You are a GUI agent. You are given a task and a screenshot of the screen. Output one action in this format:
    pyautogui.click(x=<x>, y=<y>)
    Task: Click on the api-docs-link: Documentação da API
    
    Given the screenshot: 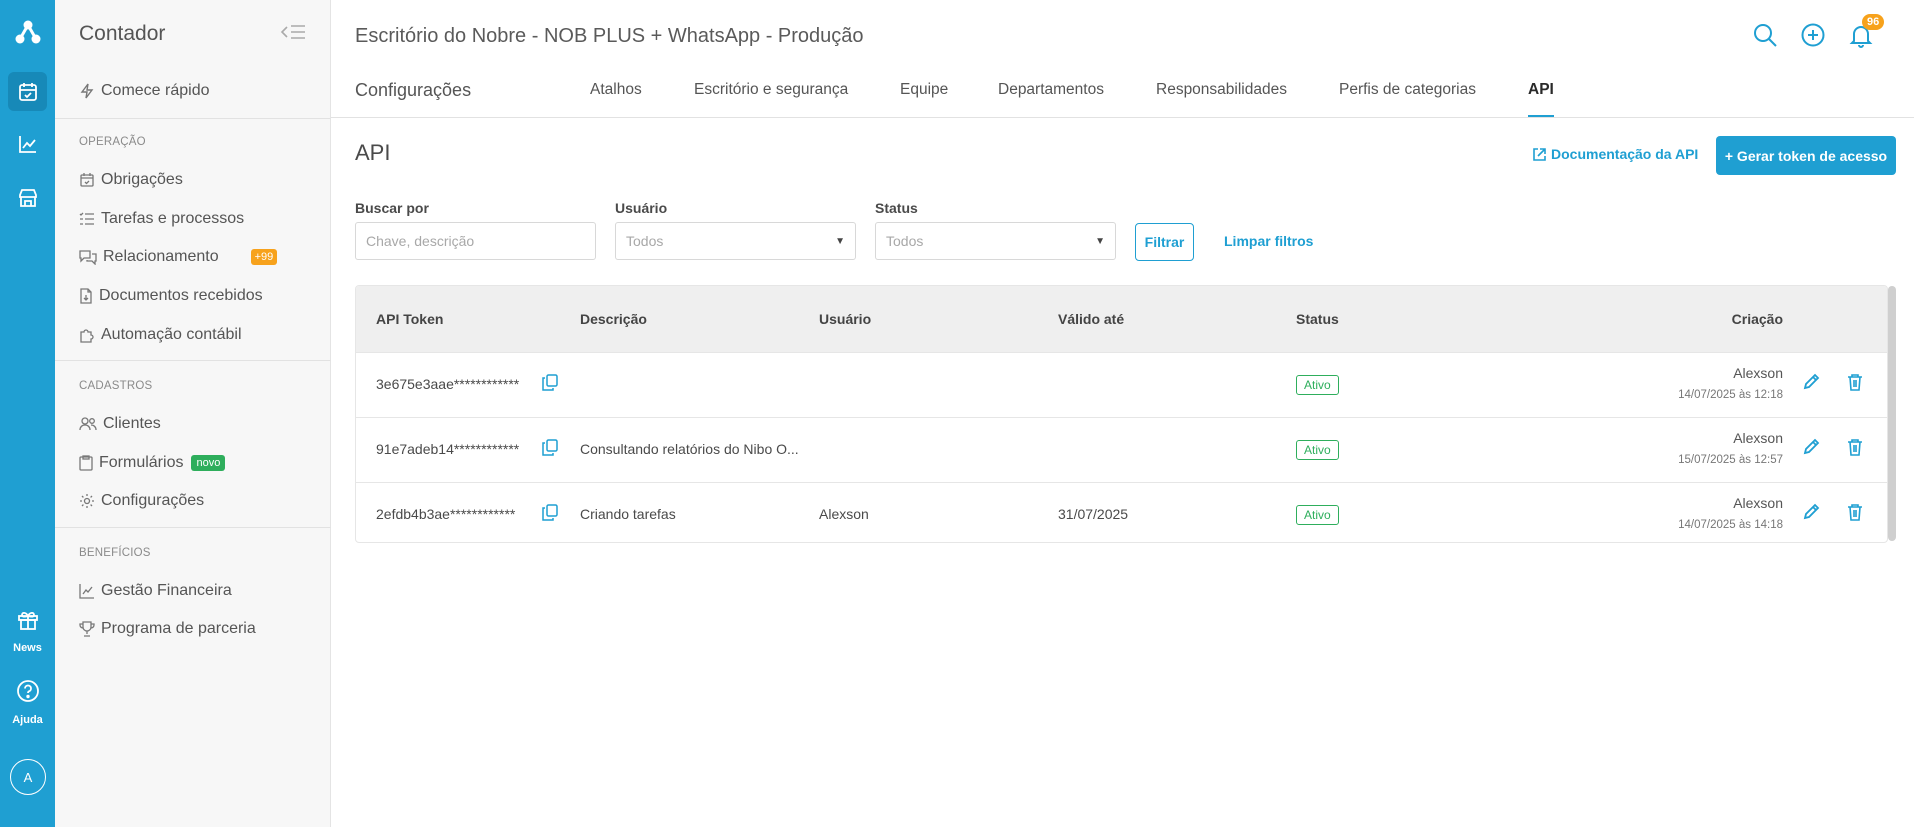 What is the action you would take?
    pyautogui.click(x=1615, y=154)
    